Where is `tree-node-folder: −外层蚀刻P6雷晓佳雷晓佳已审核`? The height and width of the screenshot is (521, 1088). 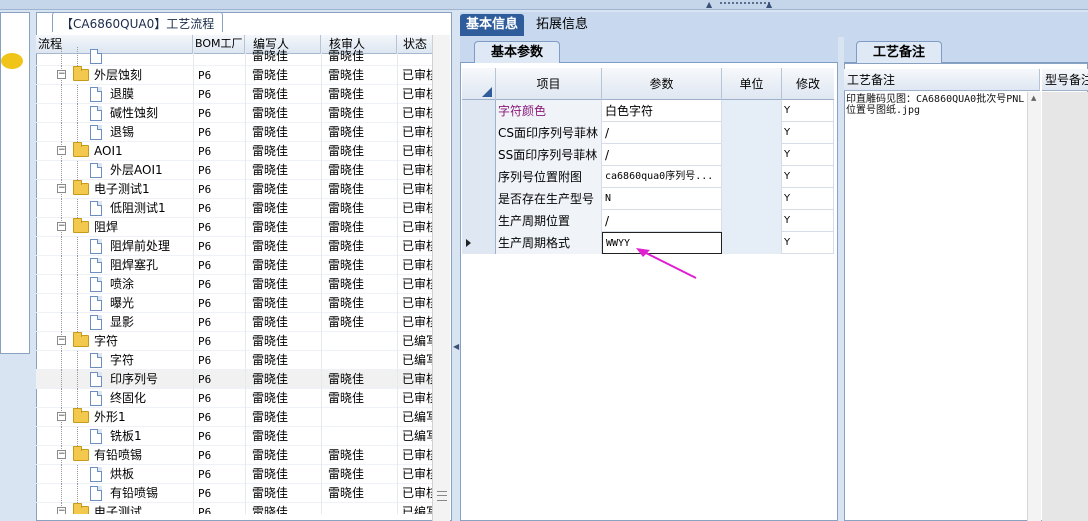
tree-node-folder: −外层蚀刻P6雷晓佳雷晓佳已审核 is located at coordinates (234, 75).